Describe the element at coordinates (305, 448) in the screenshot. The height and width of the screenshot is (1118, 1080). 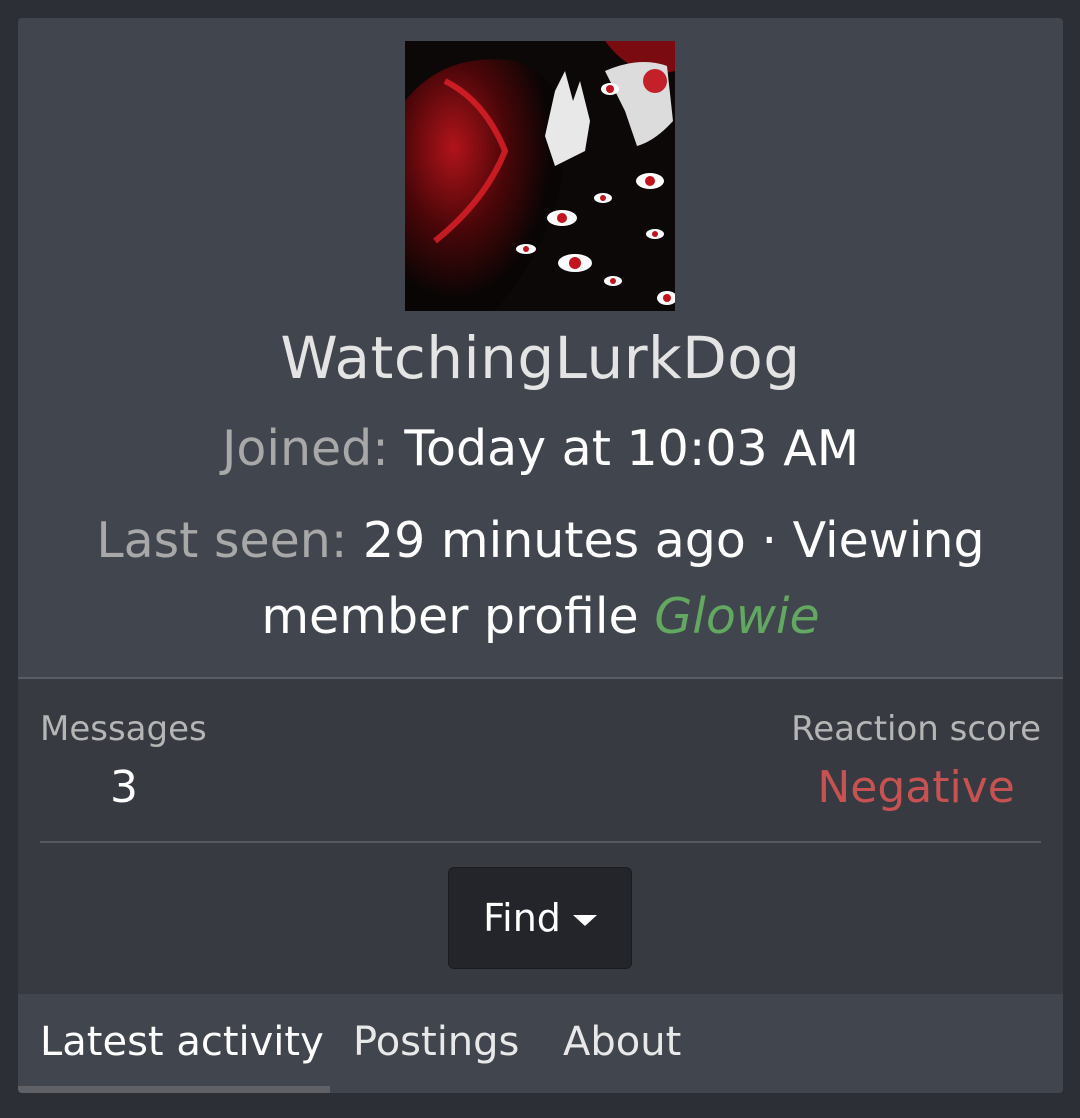
I see `joined-label: Joined:` at that location.